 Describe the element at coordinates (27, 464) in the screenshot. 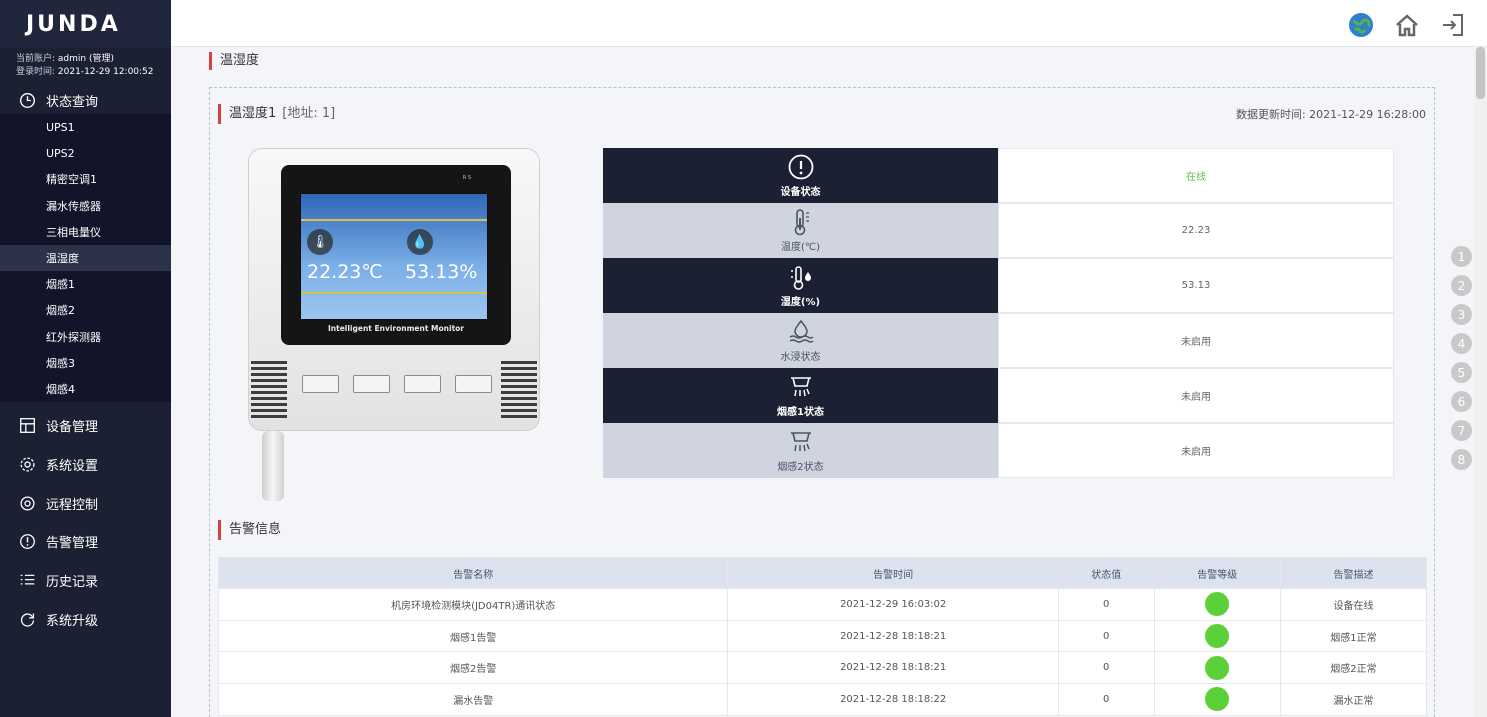

I see `gear-icon` at that location.